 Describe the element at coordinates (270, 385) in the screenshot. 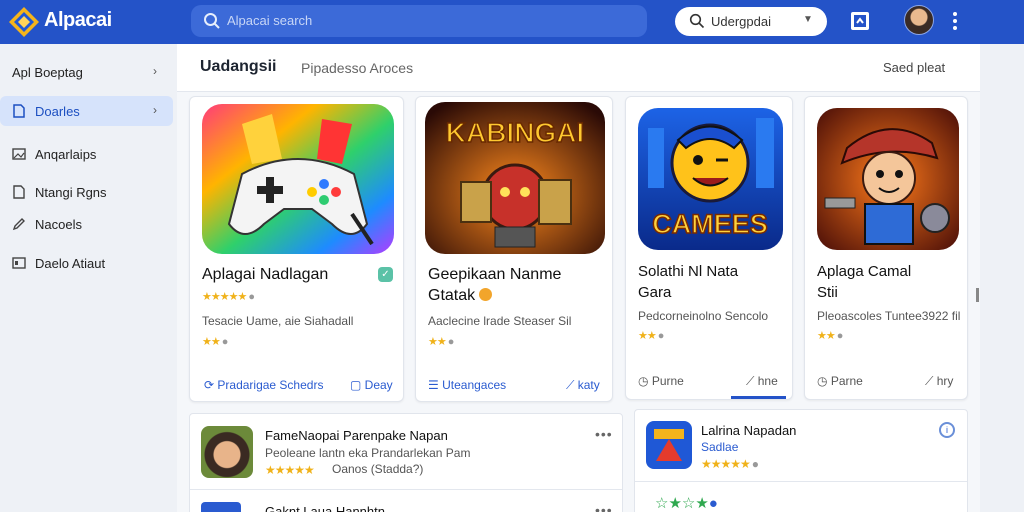

I see `footer-action-label: Pradarigae Schedrs` at that location.